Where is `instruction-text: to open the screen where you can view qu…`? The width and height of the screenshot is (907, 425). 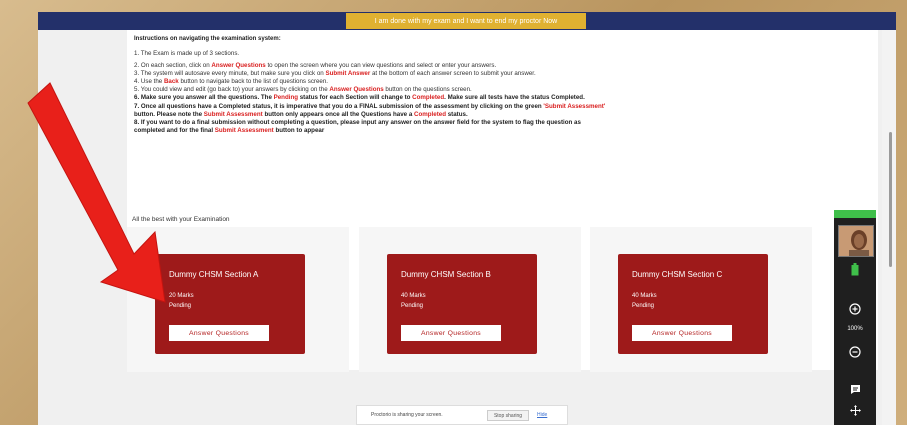 instruction-text: to open the screen where you can view qu… is located at coordinates (381, 66).